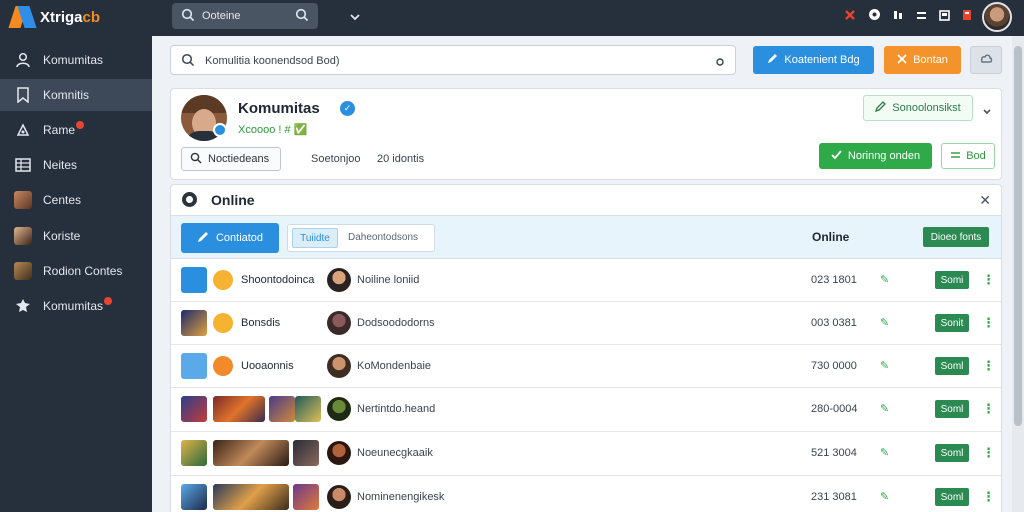 This screenshot has width=1024, height=512. What do you see at coordinates (347, 108) in the screenshot?
I see `verified-icon: ✓` at bounding box center [347, 108].